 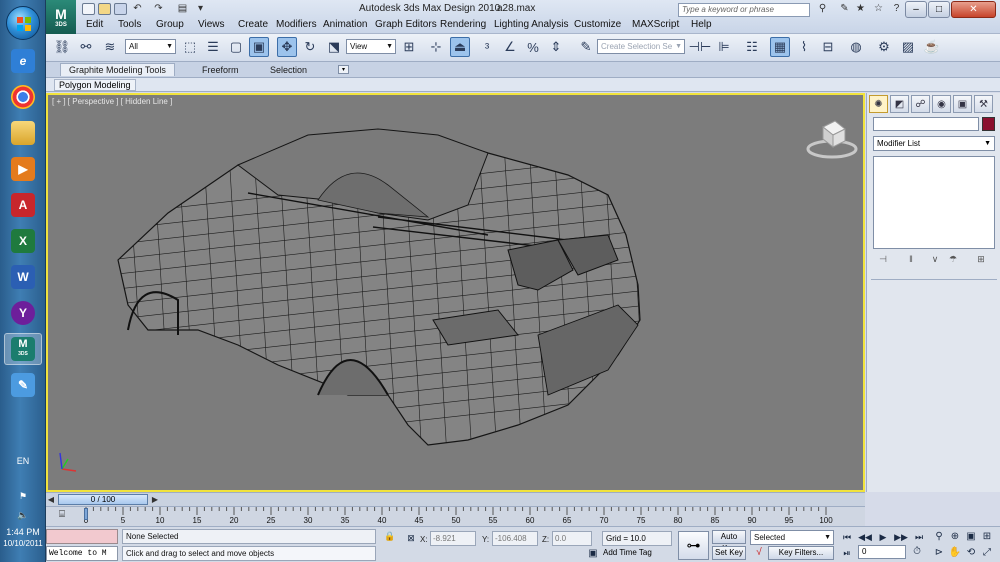 What do you see at coordinates (158, 9) in the screenshot?
I see `redo-icon: ↷` at bounding box center [158, 9].